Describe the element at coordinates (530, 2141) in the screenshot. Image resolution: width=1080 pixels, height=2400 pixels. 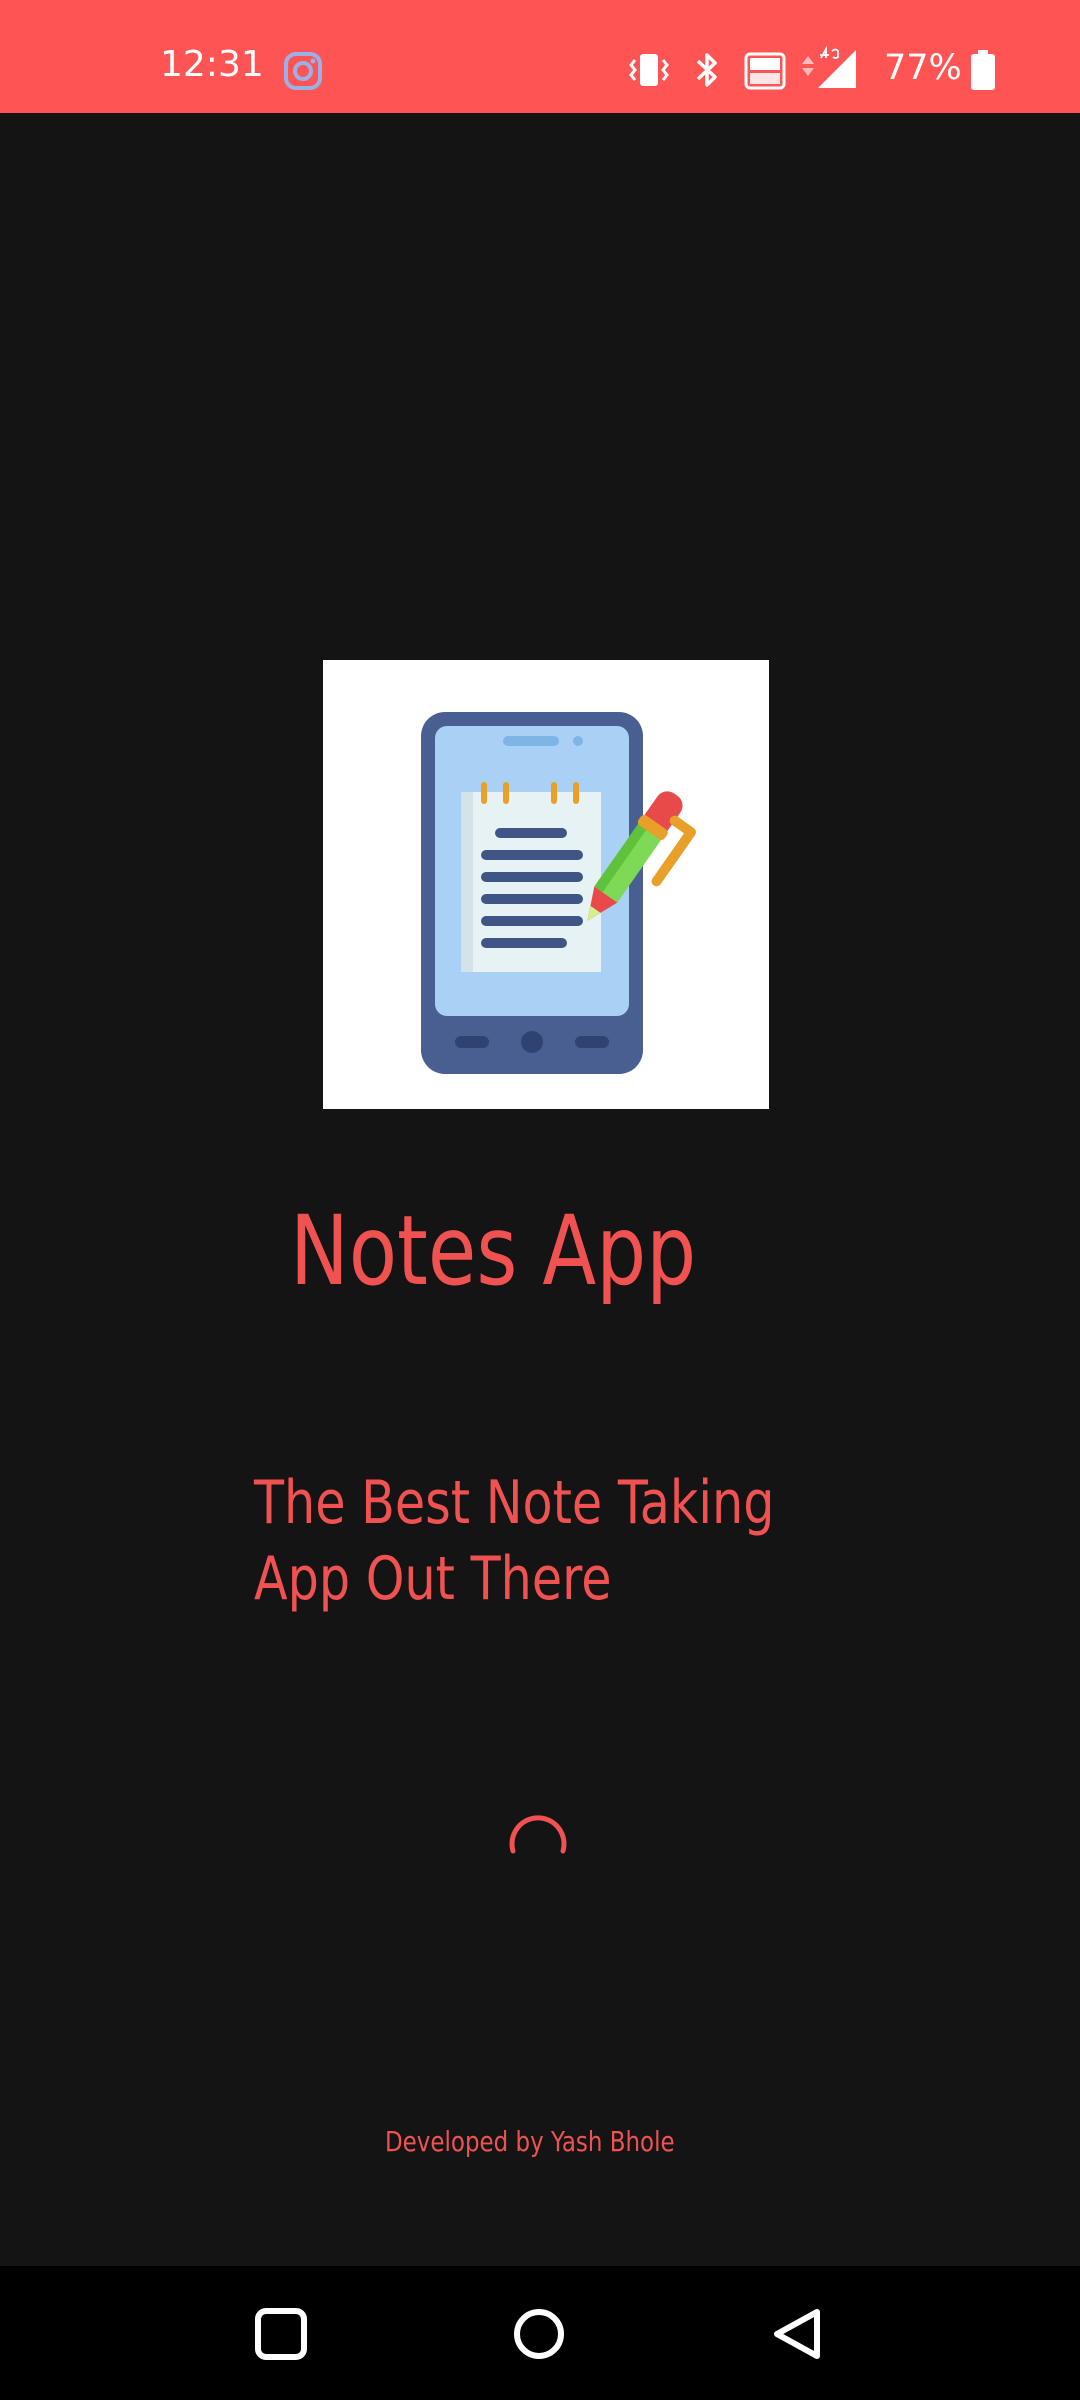
I see `developer-credit: Developed by Yash Bhole` at that location.